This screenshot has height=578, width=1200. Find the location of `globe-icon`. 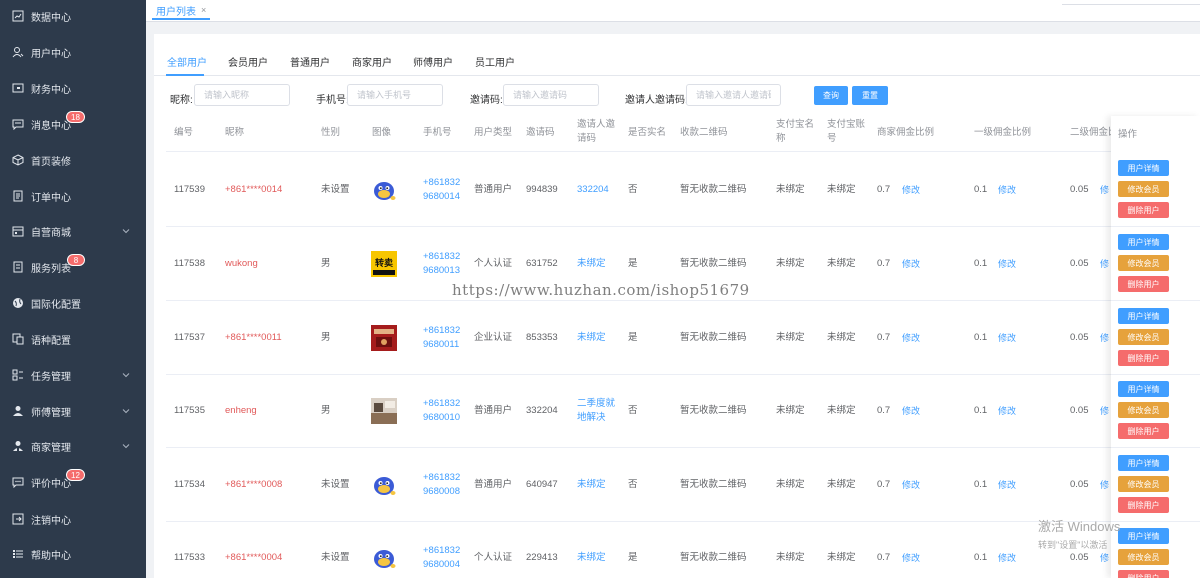

globe-icon is located at coordinates (18, 303).